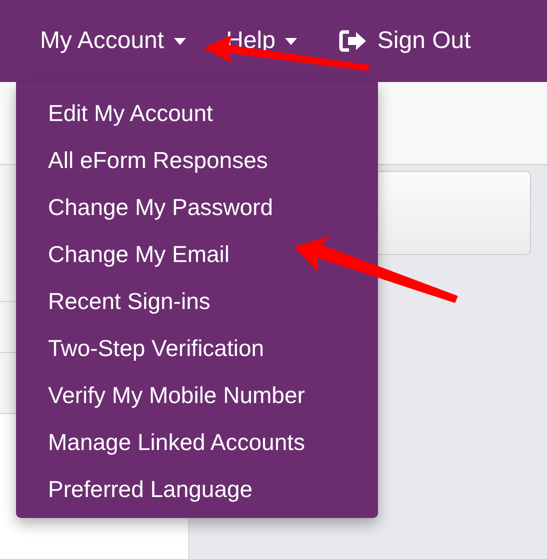  What do you see at coordinates (114, 113) in the screenshot?
I see `menu-item: Edit My Account` at bounding box center [114, 113].